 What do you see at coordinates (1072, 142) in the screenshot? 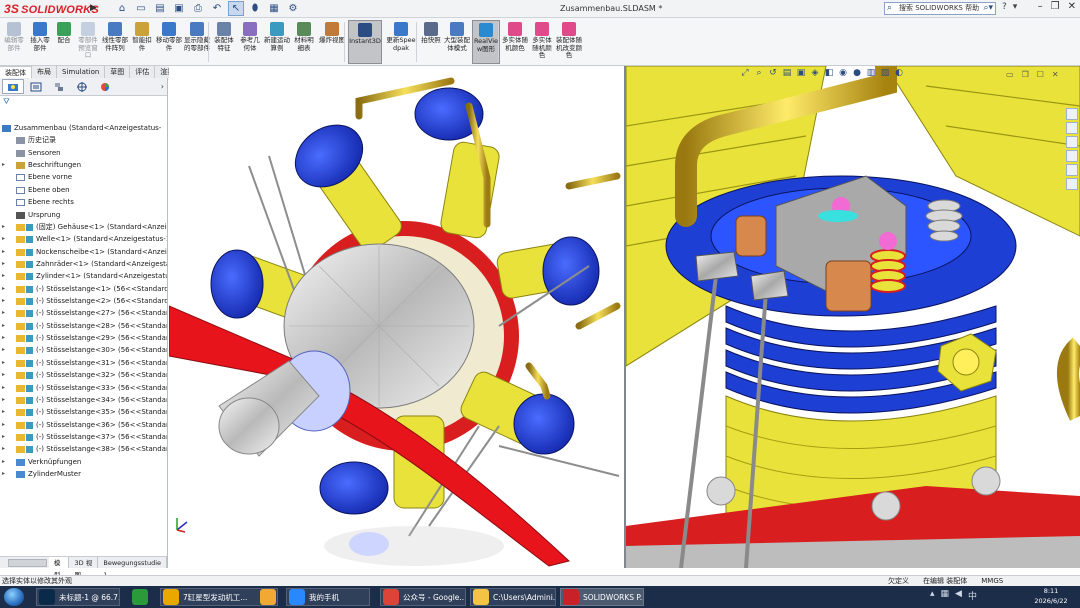
I see `file-explorer-icon` at bounding box center [1072, 142].